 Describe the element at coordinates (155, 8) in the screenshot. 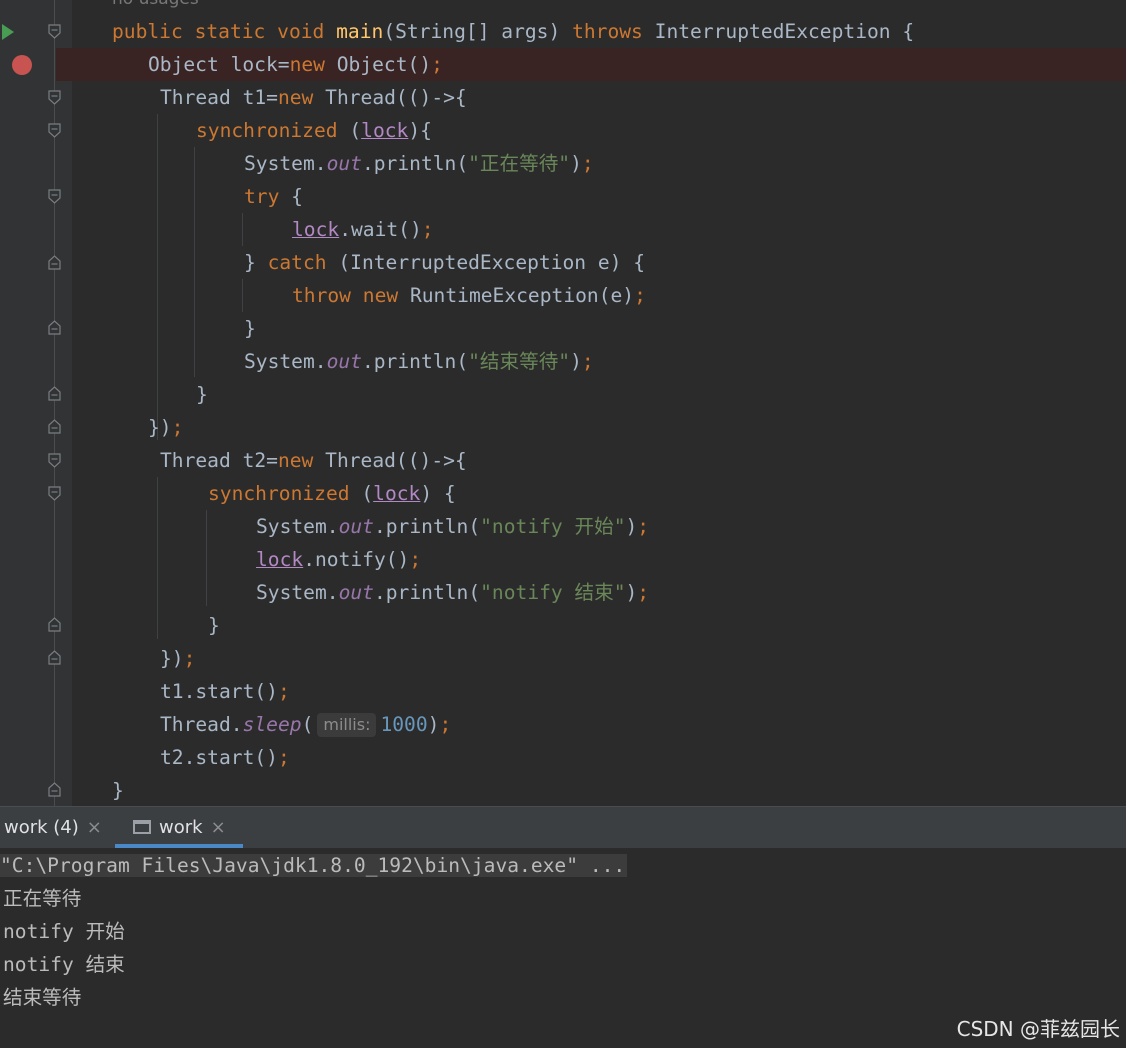

I see `usages-hint: no usages` at that location.